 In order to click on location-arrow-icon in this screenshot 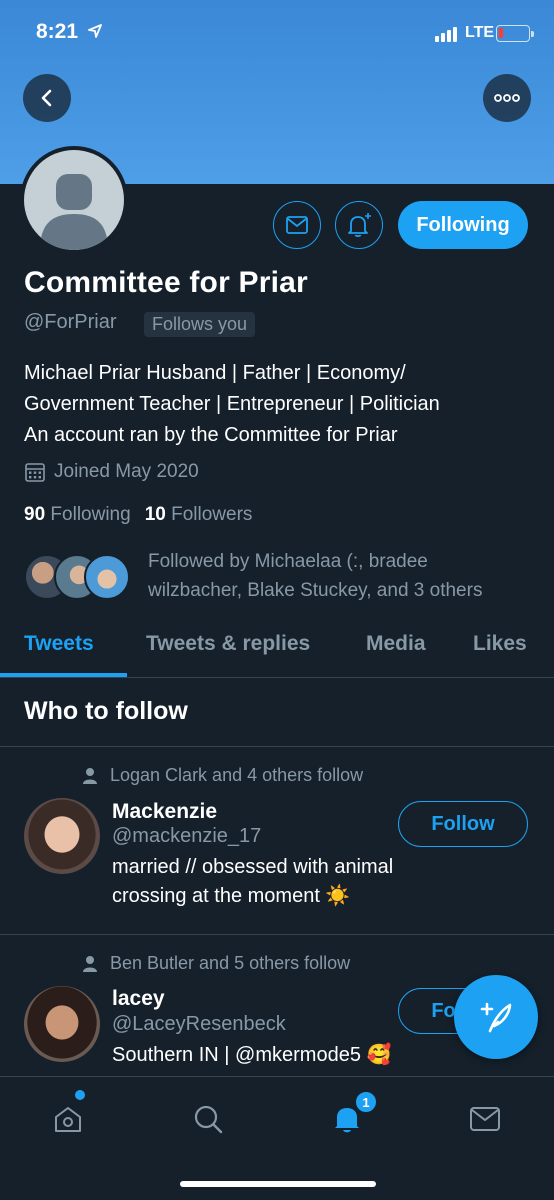, I will do `click(95, 31)`.